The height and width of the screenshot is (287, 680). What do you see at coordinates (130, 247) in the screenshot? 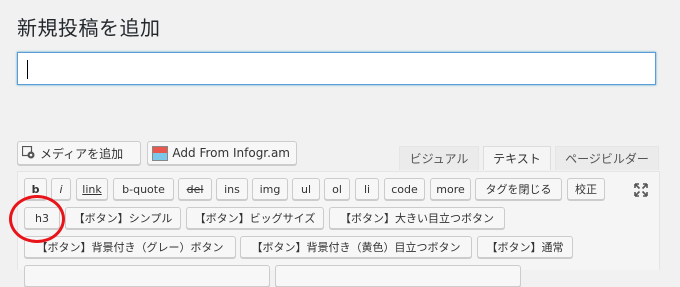
I see `qt-button-bg-gray: 【ボタン】背景付き（グレー）ボタン` at bounding box center [130, 247].